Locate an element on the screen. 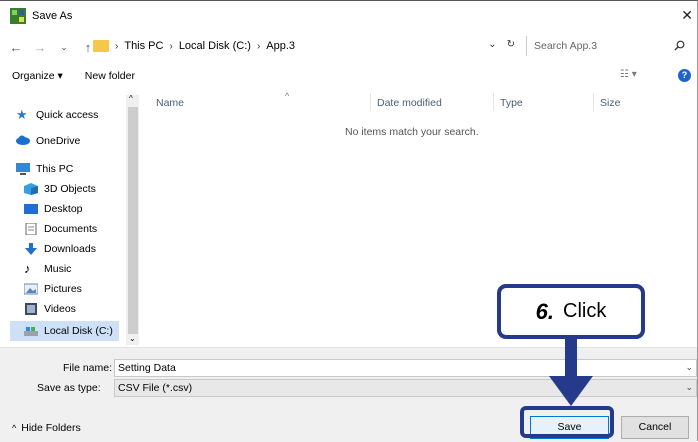 This screenshot has height=442, width=698. save-type-label: Save as type: is located at coordinates (69, 388).